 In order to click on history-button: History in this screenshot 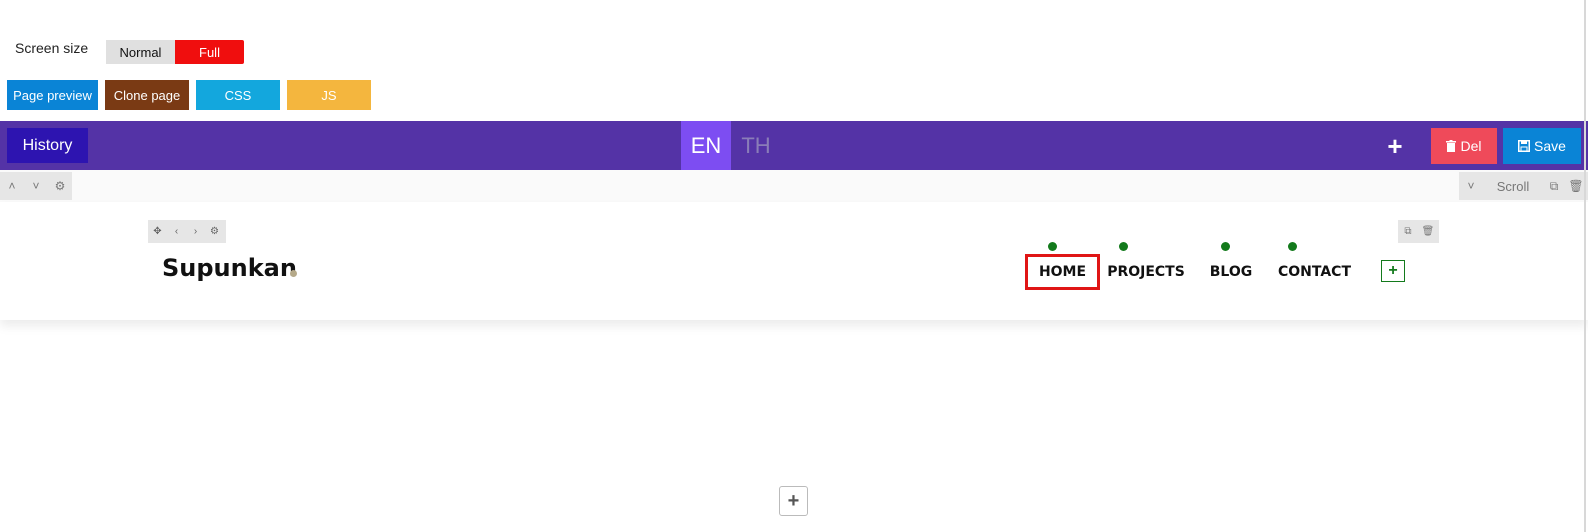, I will do `click(47, 145)`.